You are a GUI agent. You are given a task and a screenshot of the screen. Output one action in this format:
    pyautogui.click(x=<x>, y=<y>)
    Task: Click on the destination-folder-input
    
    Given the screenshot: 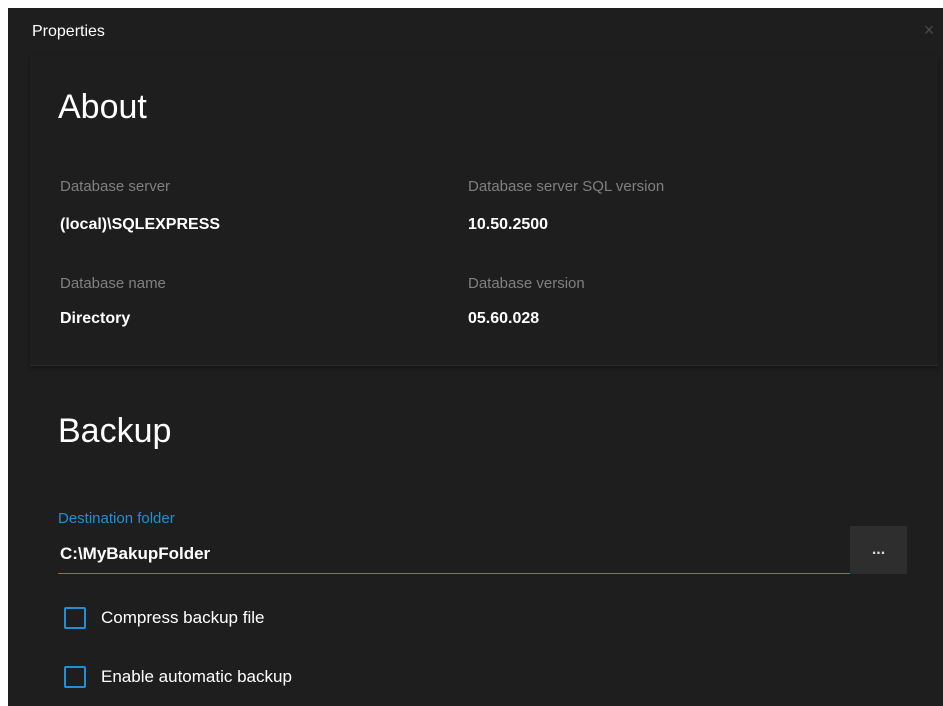 What is the action you would take?
    pyautogui.click(x=454, y=554)
    